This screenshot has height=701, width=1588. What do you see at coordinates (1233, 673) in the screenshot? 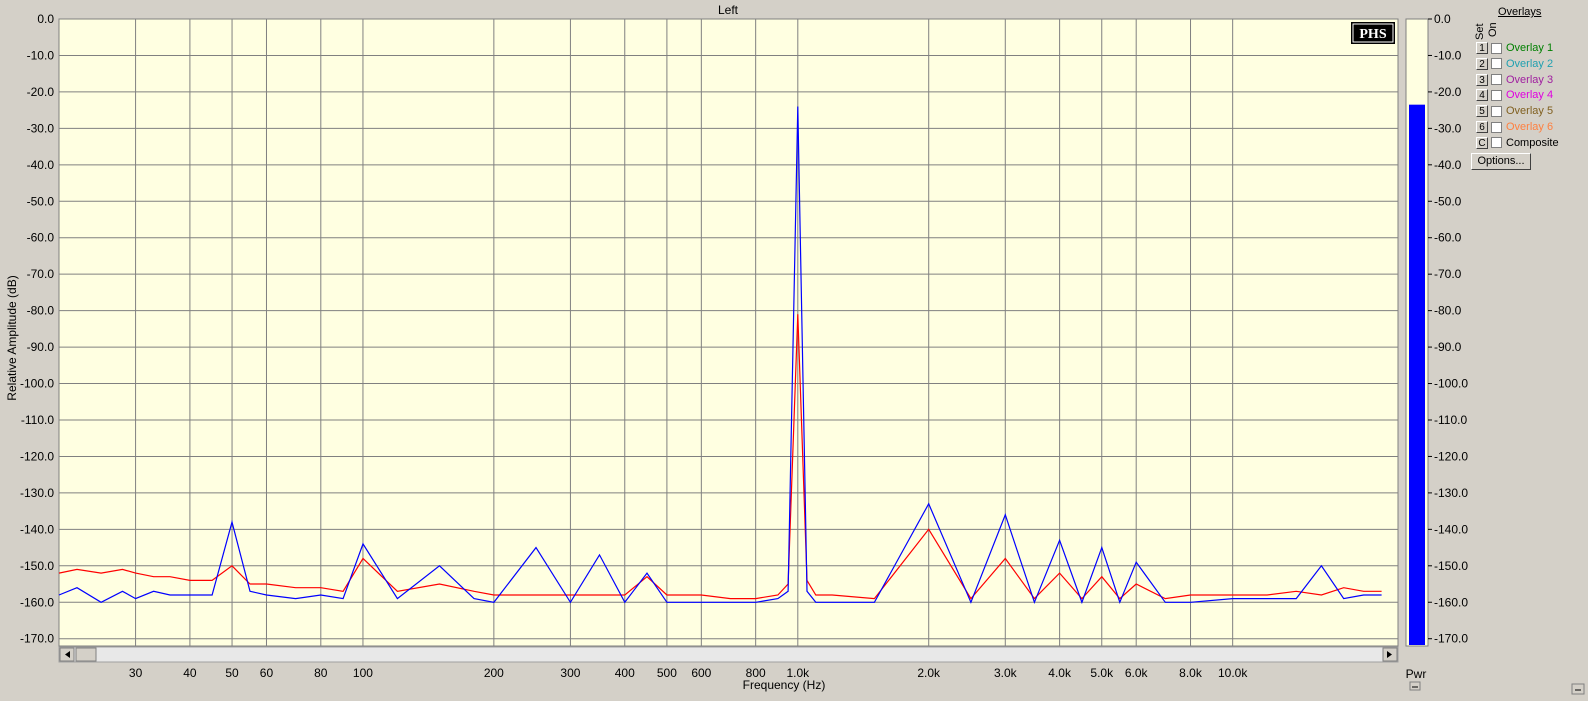
I see `x-tick-label: 10.0k` at bounding box center [1233, 673].